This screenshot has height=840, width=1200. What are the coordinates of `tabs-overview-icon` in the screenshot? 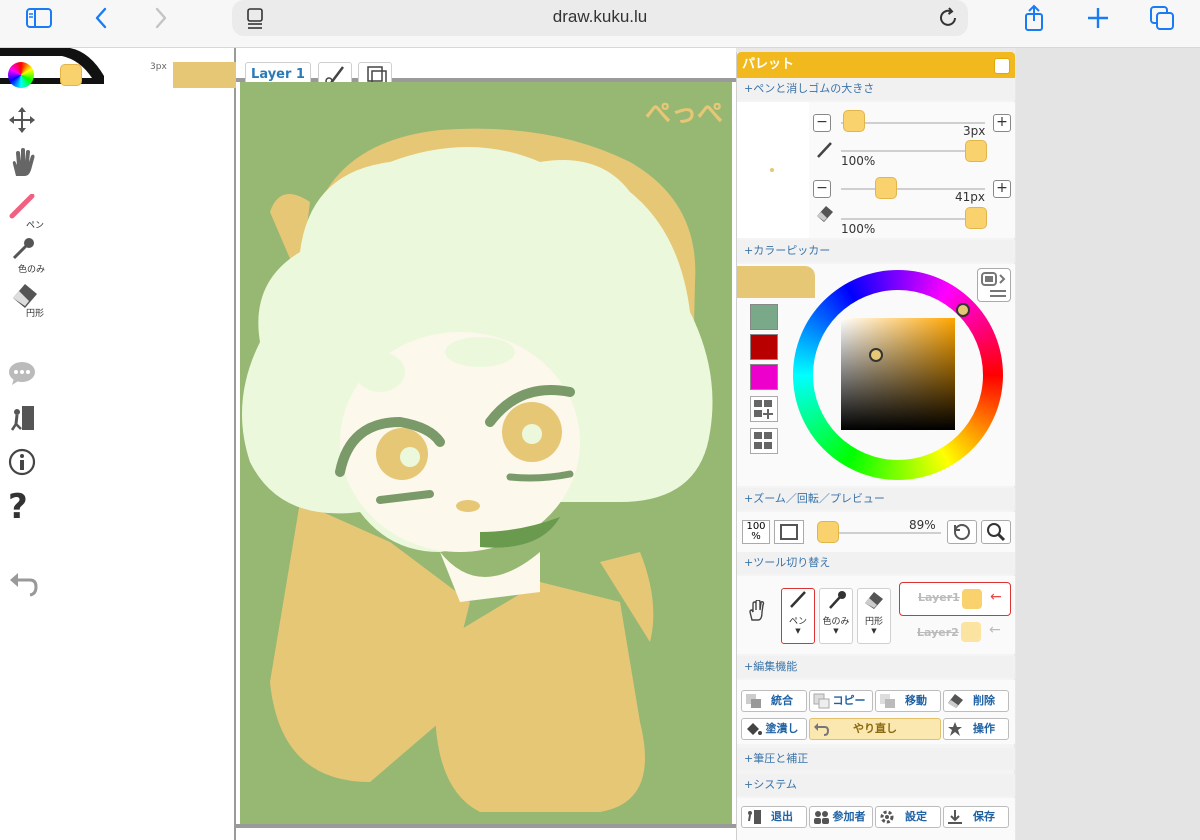 It's located at (1162, 18).